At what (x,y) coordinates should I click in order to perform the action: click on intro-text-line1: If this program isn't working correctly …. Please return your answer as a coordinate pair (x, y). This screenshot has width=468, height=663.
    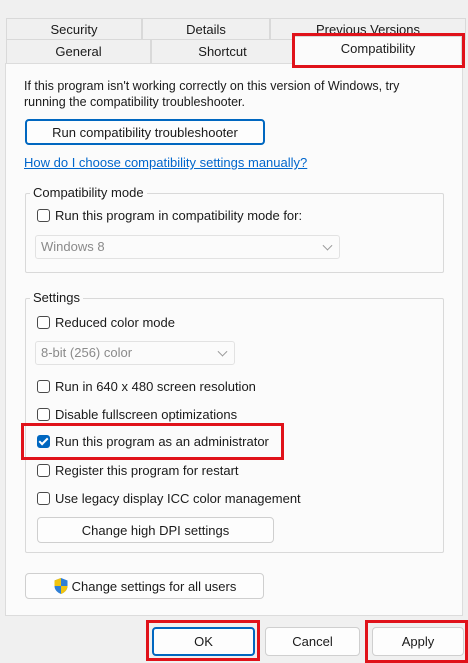
    Looking at the image, I should click on (212, 86).